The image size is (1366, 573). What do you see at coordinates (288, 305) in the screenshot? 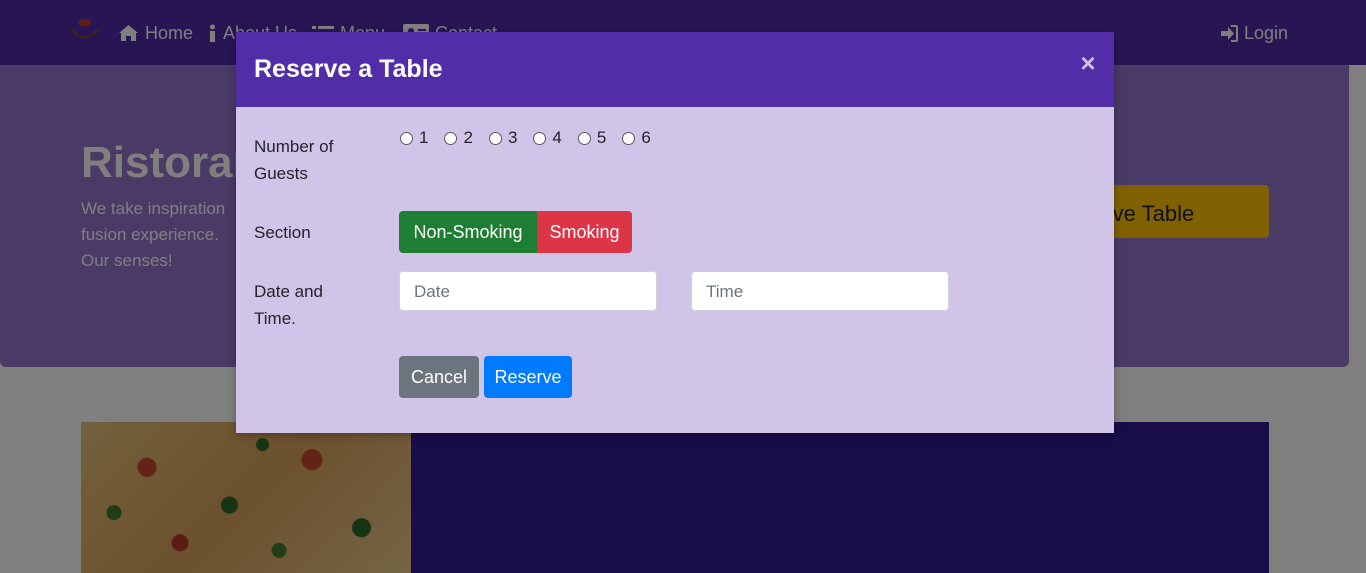
I see `datetime-label: Date and Time.` at bounding box center [288, 305].